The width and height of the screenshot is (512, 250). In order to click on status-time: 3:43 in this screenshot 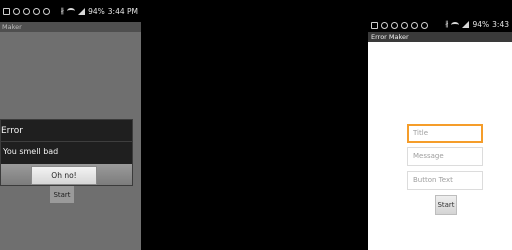, I will do `click(500, 24)`.